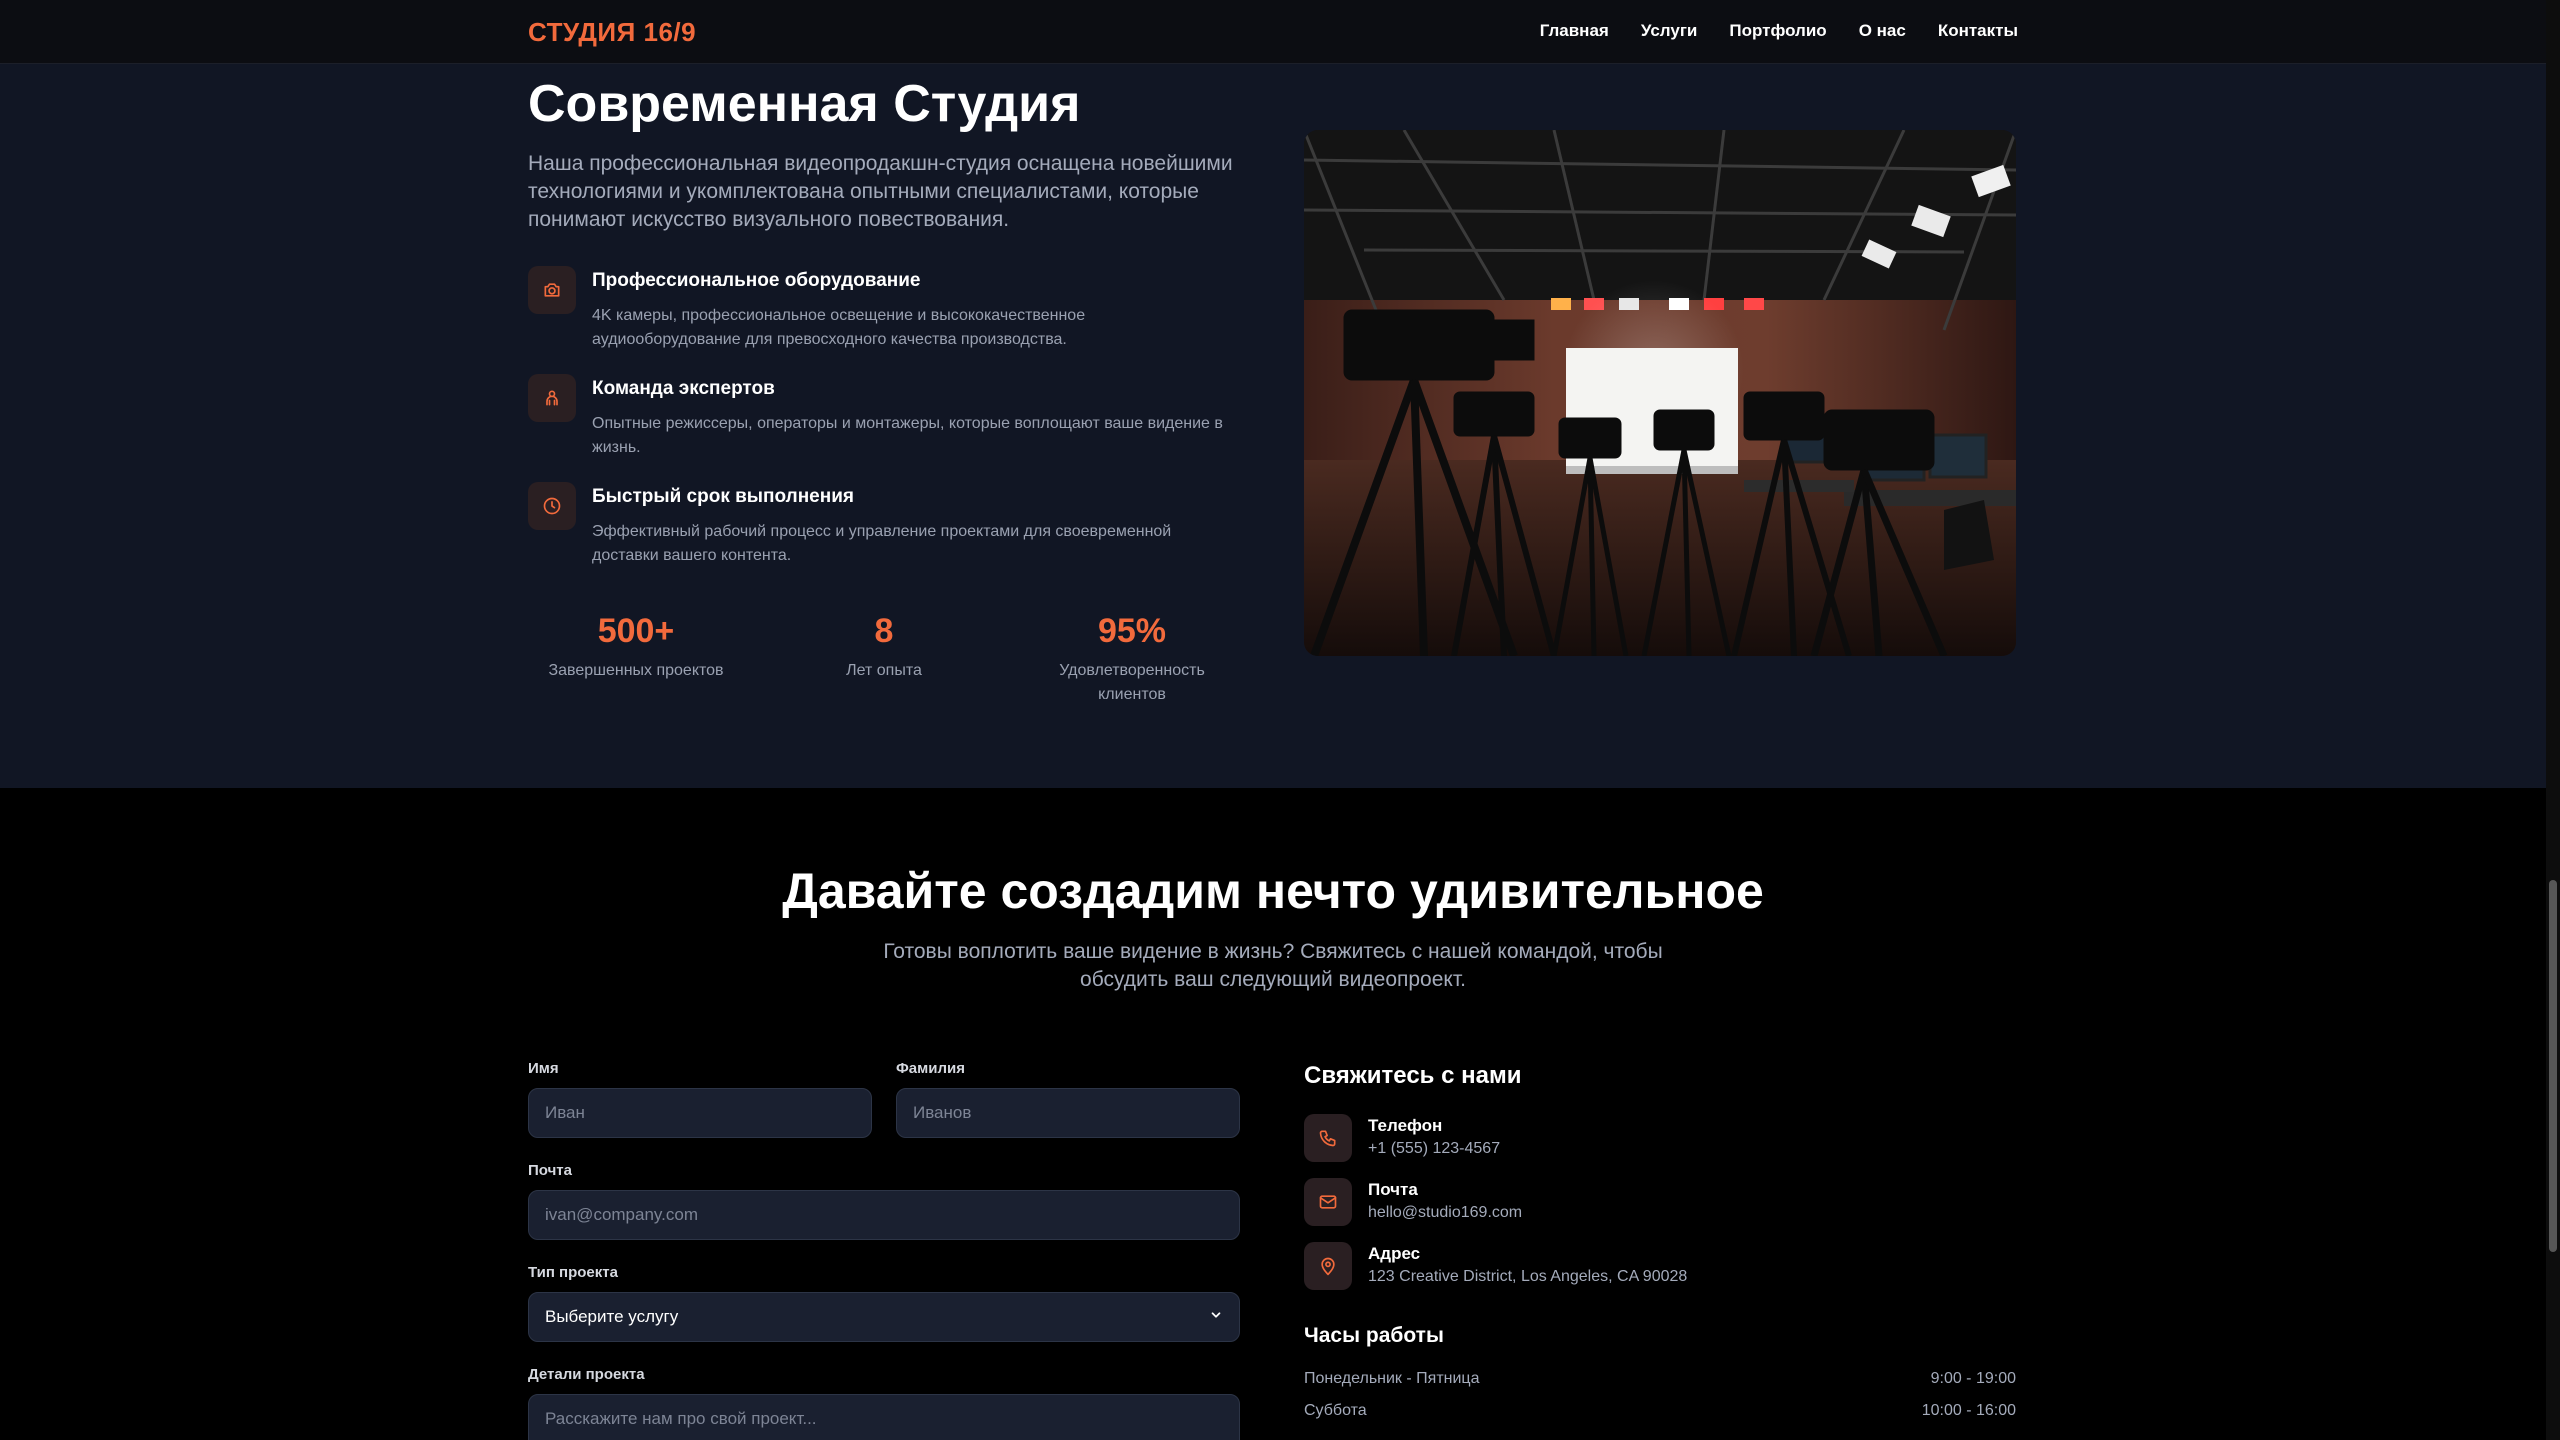 This screenshot has height=1440, width=2560. I want to click on hours-day: Понедельник - Пятница, so click(1392, 1378).